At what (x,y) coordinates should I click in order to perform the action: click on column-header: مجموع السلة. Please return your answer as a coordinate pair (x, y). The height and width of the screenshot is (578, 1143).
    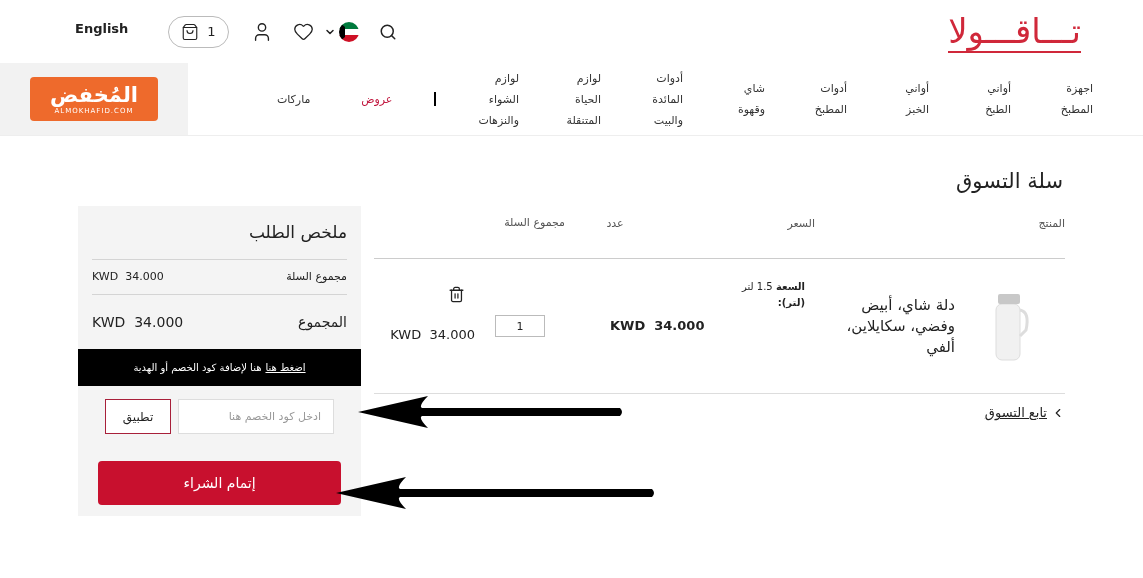
    Looking at the image, I should click on (534, 222).